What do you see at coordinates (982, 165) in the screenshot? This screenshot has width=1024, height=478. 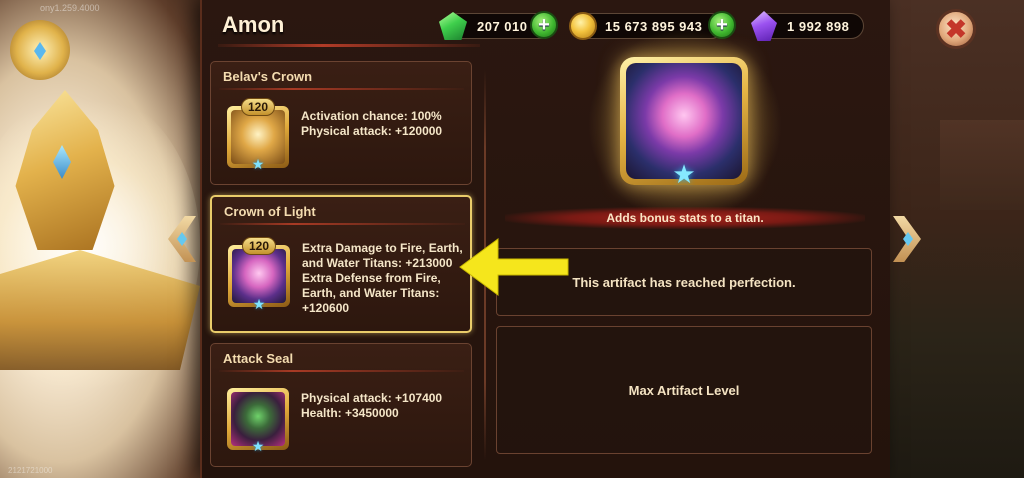 I see `background-house` at bounding box center [982, 165].